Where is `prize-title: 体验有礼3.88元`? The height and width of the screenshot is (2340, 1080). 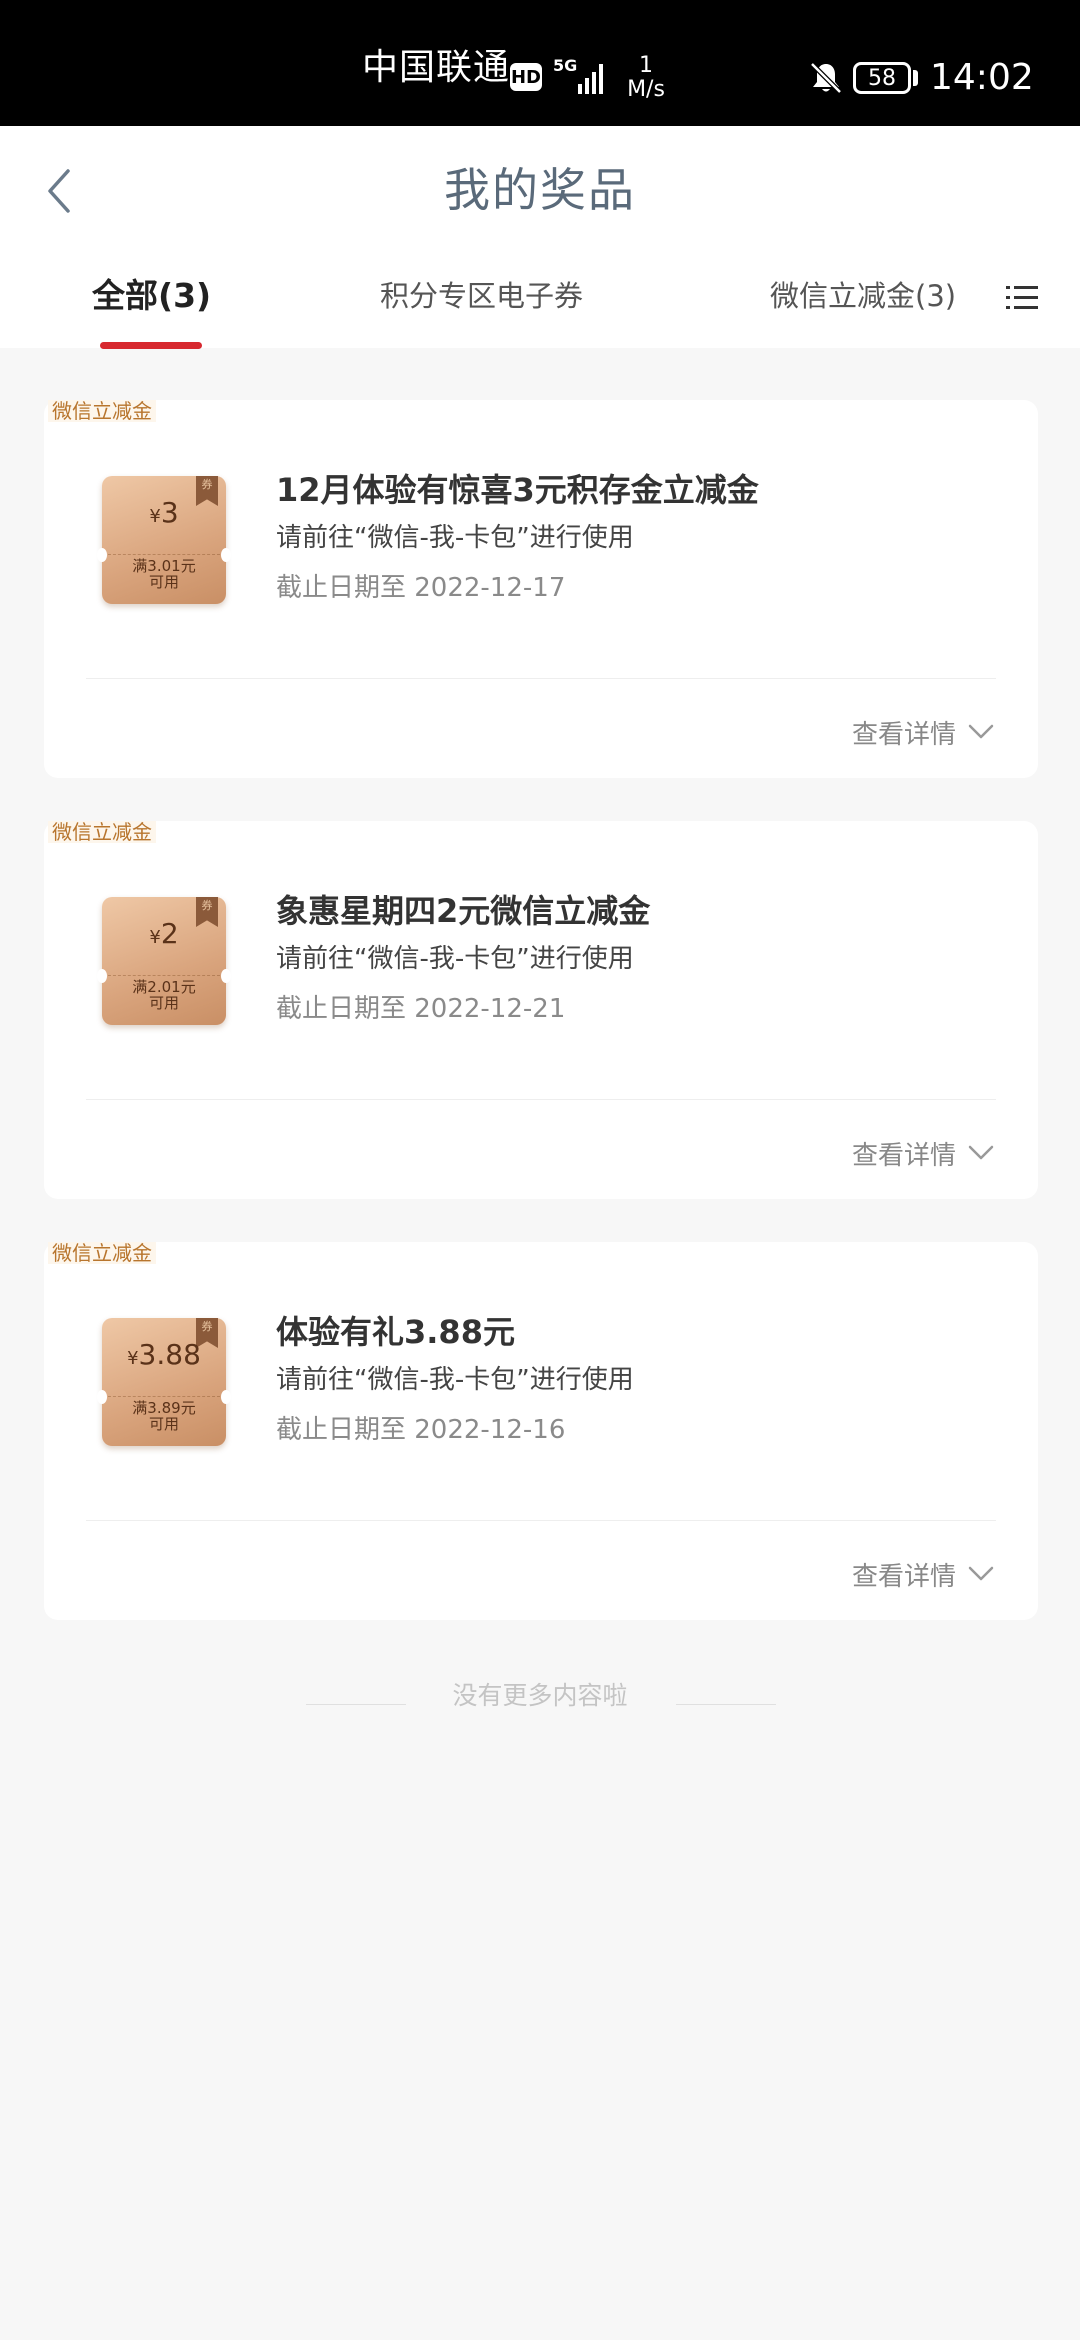
prize-title: 体验有礼3.88元 is located at coordinates (395, 1332).